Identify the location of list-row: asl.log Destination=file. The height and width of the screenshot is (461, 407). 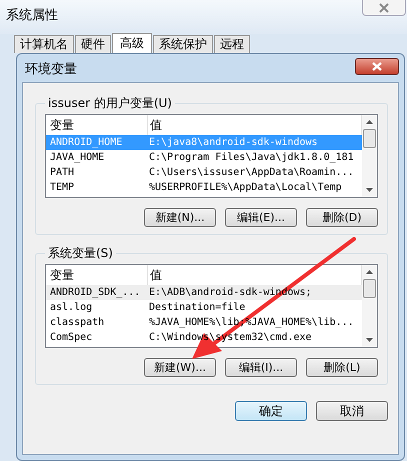
(204, 307).